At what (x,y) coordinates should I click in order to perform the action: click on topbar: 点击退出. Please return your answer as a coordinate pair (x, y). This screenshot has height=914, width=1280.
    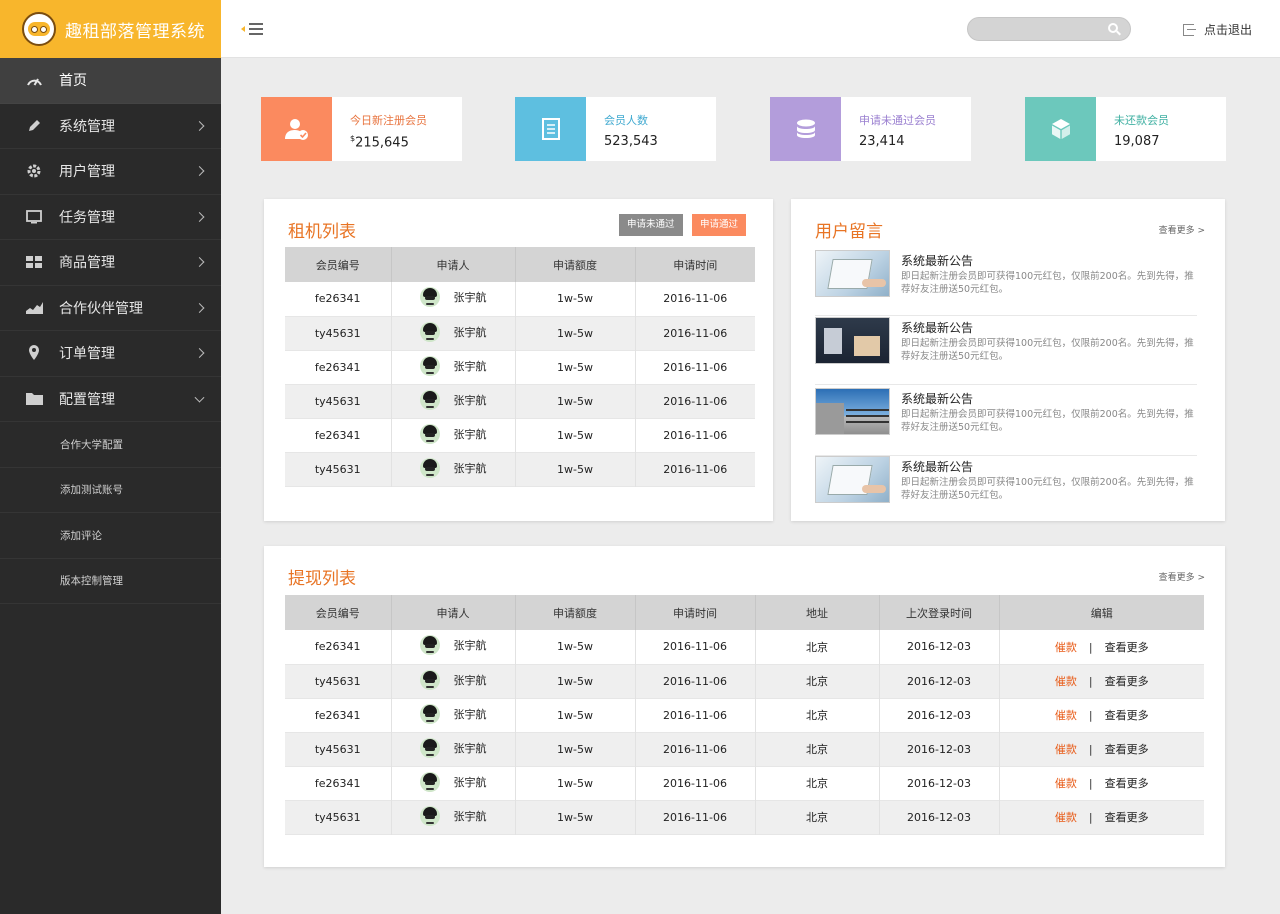
    Looking at the image, I should click on (750, 29).